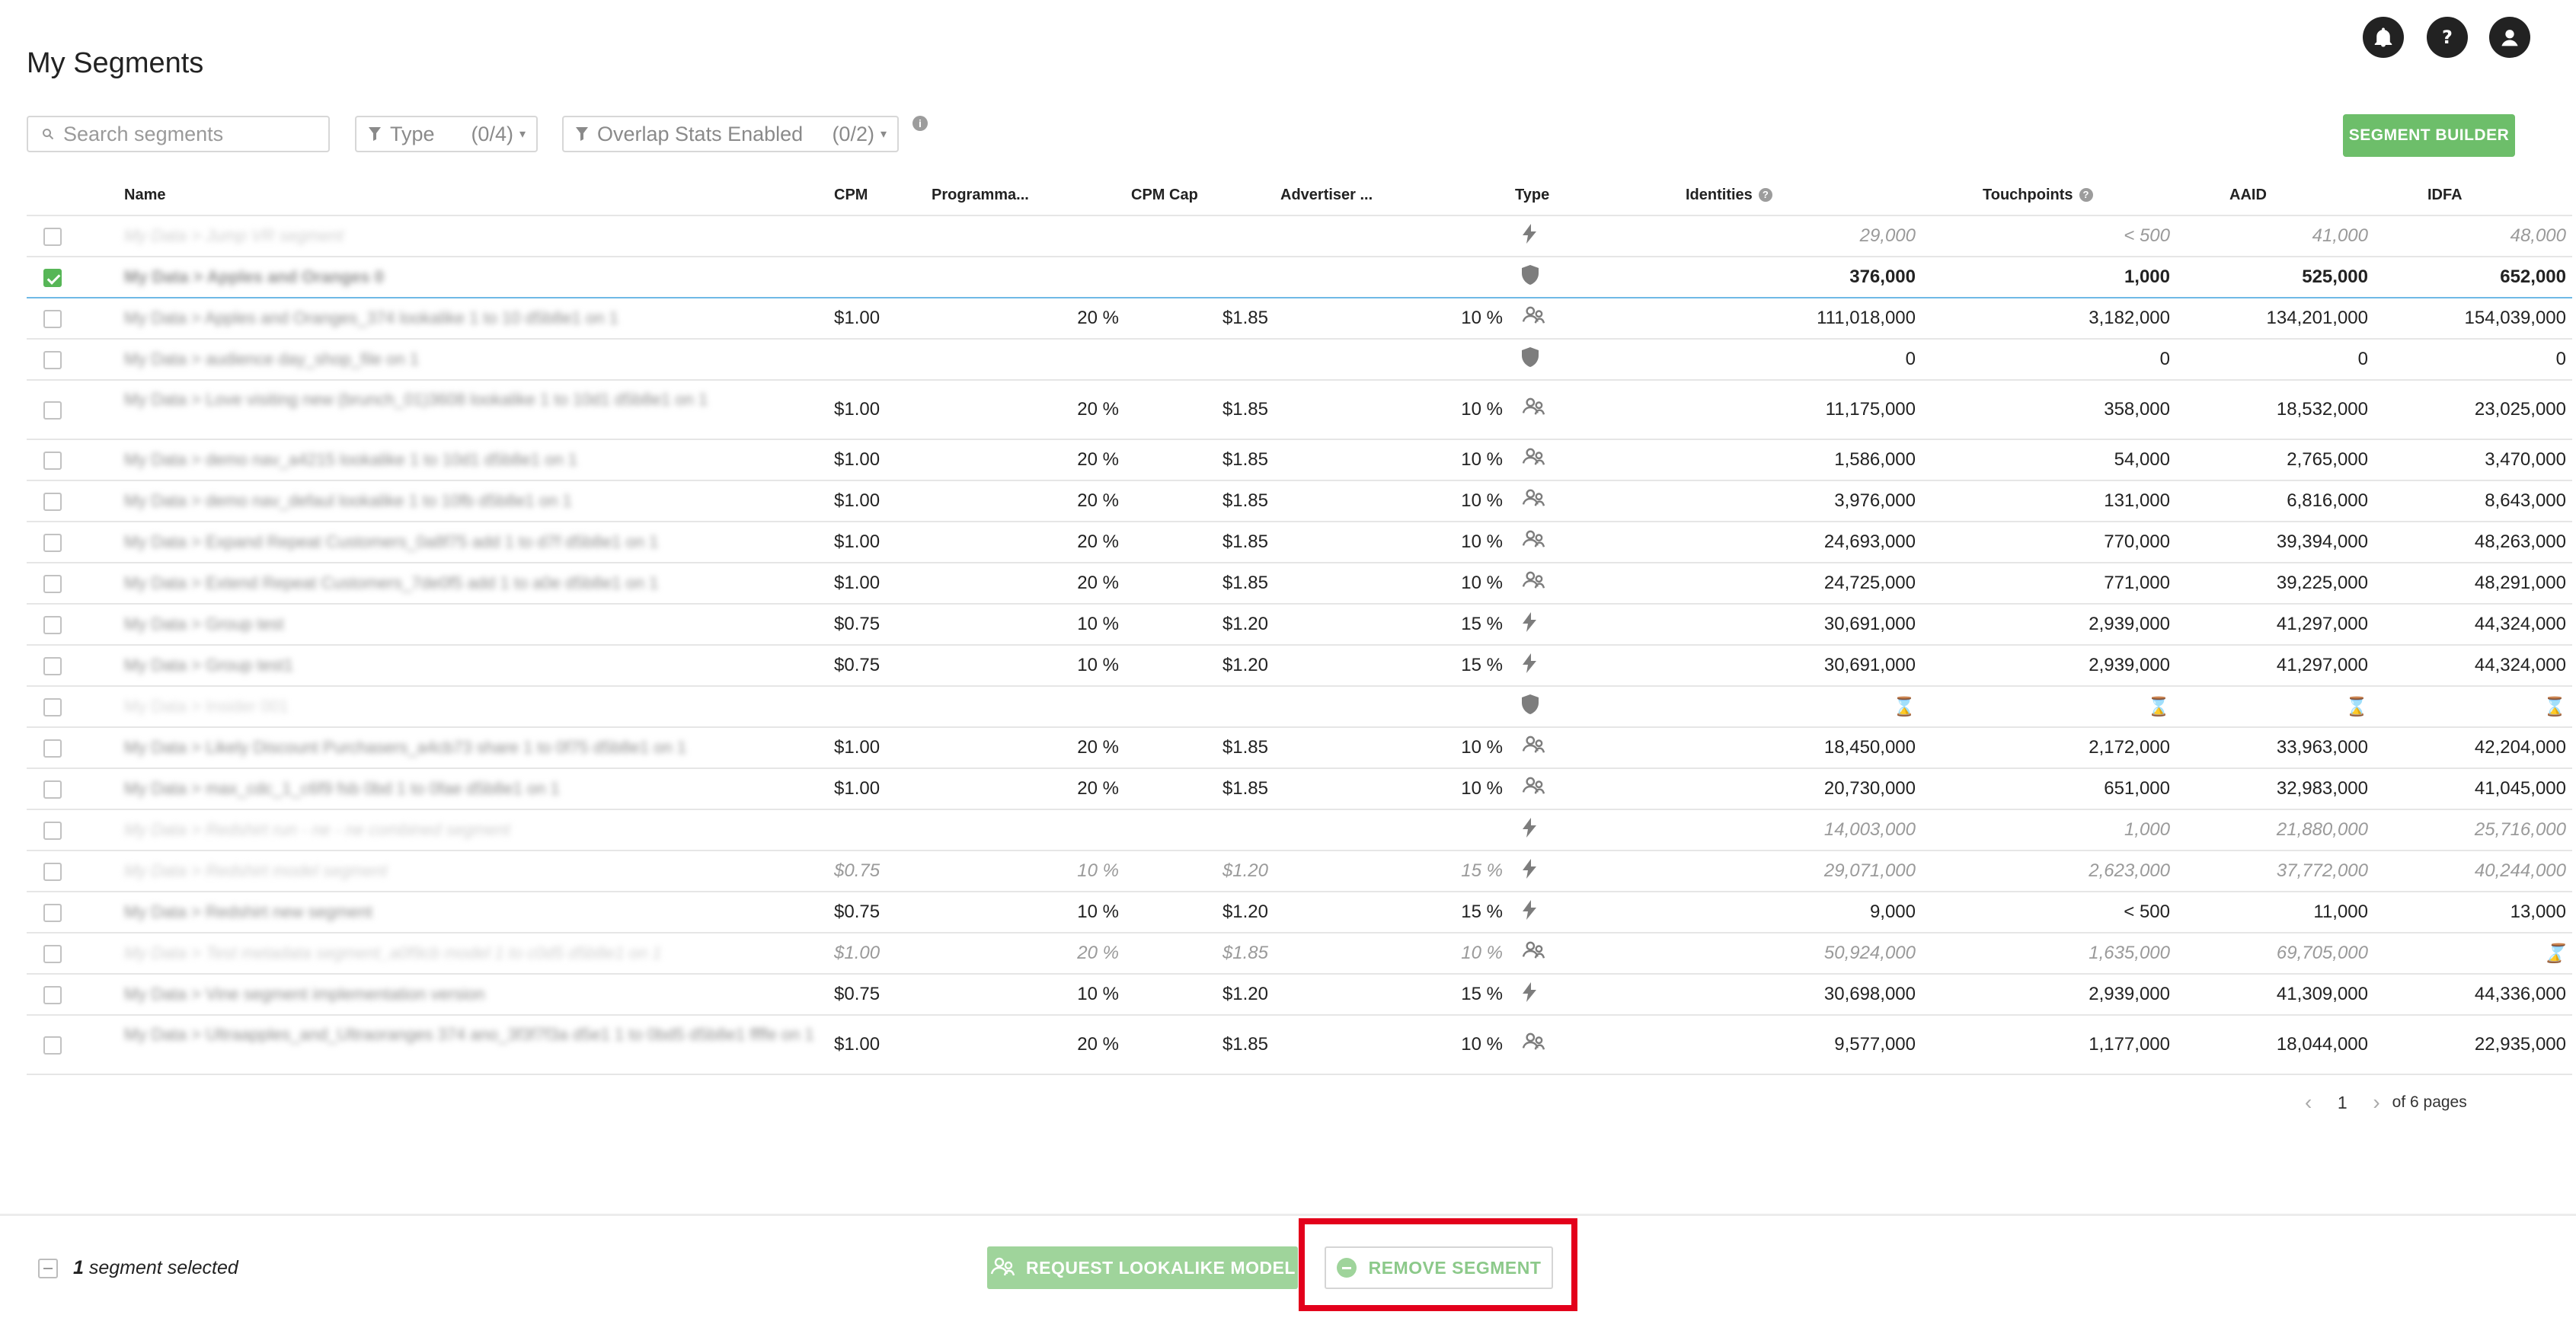 This screenshot has height=1318, width=2576. What do you see at coordinates (473, 195) in the screenshot?
I see `header-name: Name` at bounding box center [473, 195].